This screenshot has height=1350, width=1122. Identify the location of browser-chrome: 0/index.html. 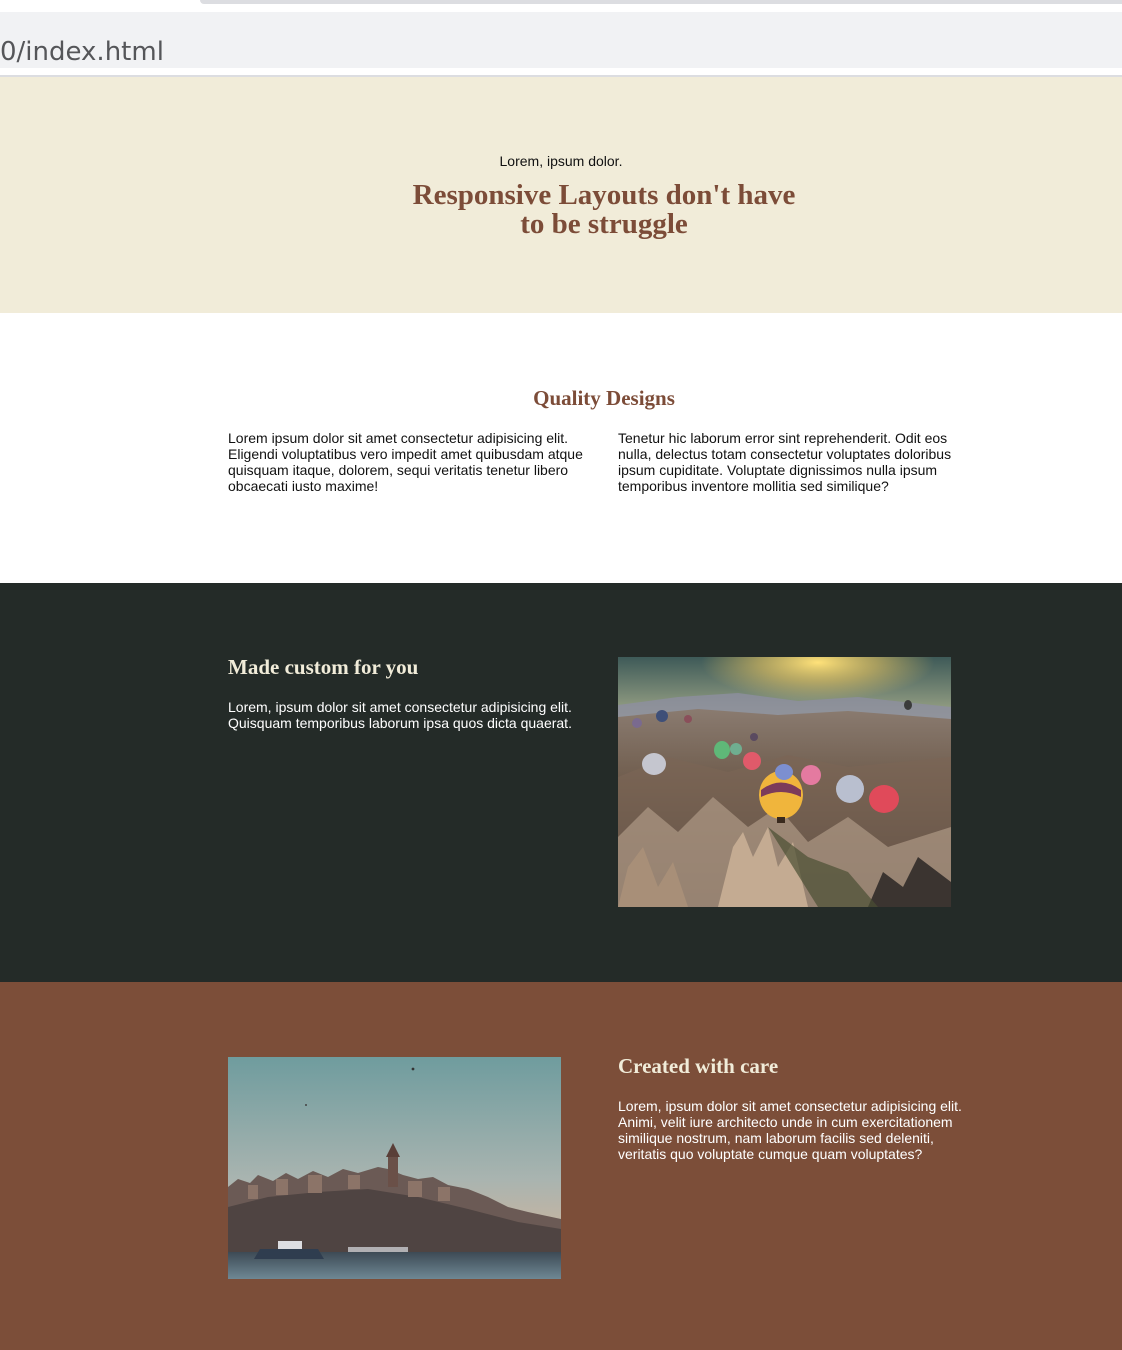
(561, 39).